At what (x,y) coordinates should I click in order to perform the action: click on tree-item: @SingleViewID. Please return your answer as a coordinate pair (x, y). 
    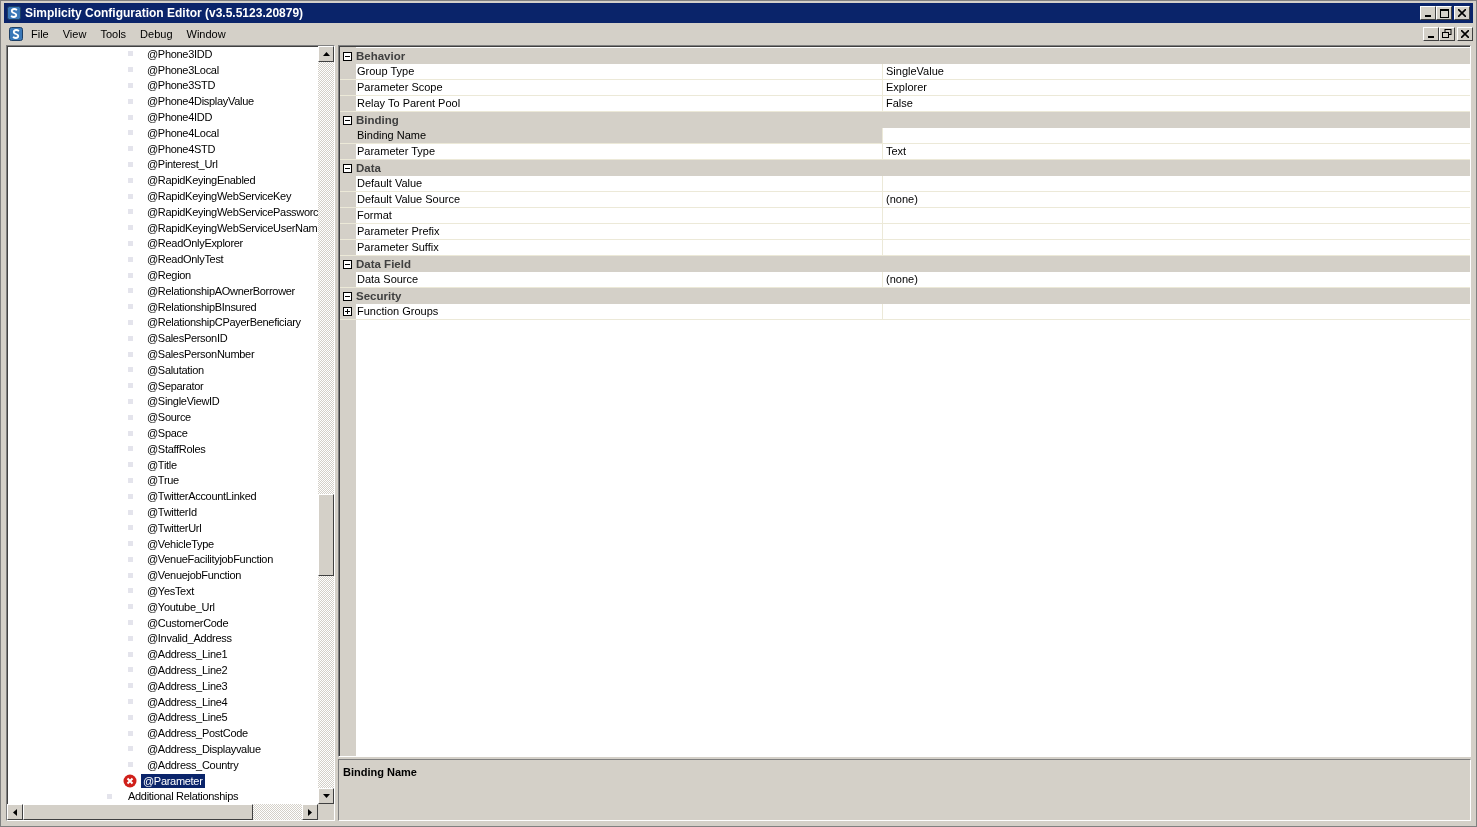
    Looking at the image, I should click on (183, 401).